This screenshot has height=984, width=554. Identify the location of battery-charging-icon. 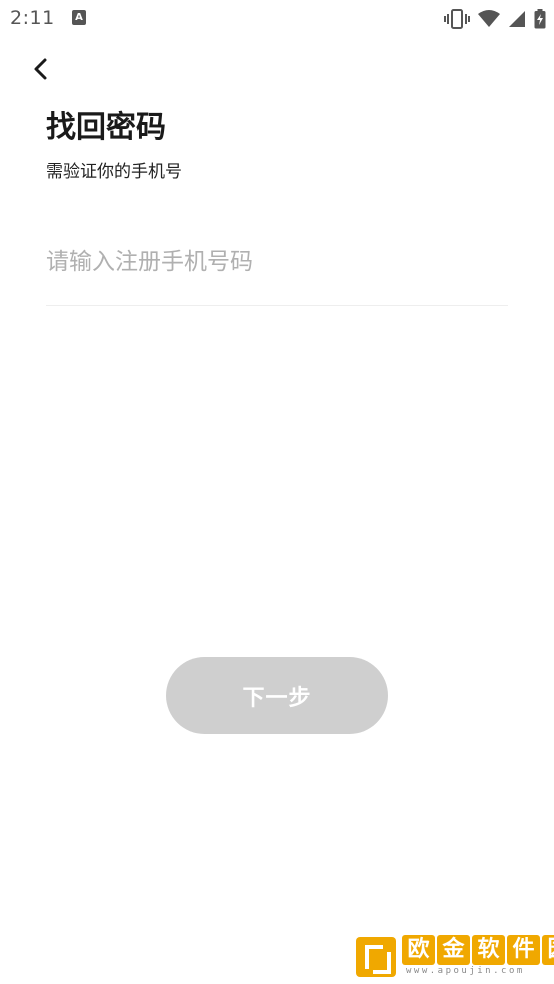
(540, 19).